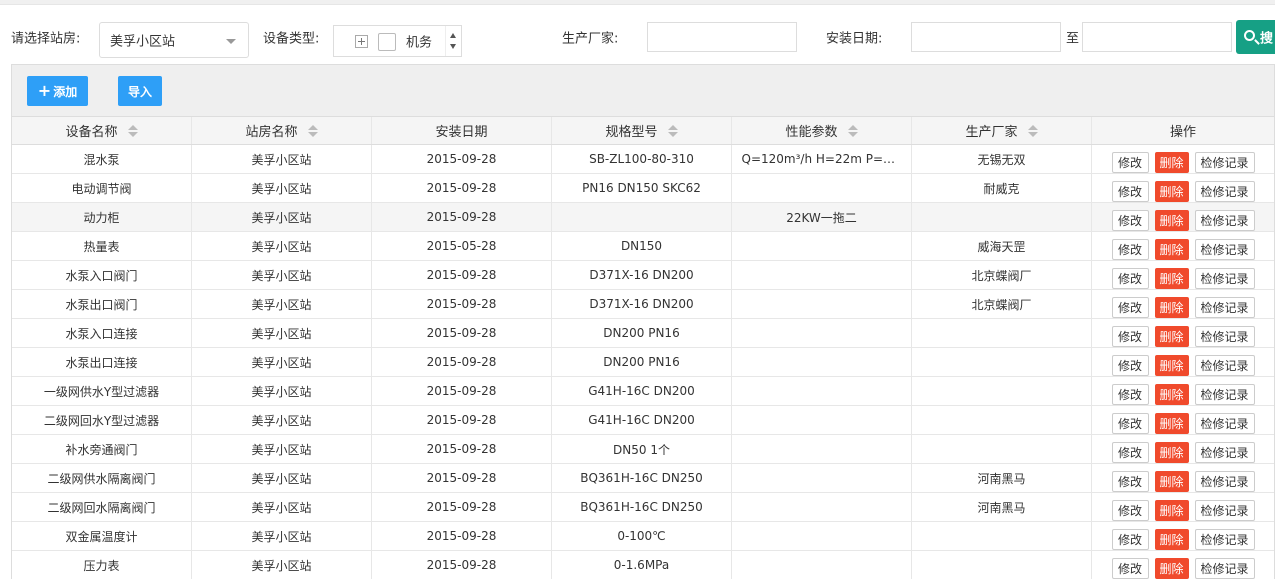 The height and width of the screenshot is (579, 1275). I want to click on col-header-name: 设备名称, so click(102, 130).